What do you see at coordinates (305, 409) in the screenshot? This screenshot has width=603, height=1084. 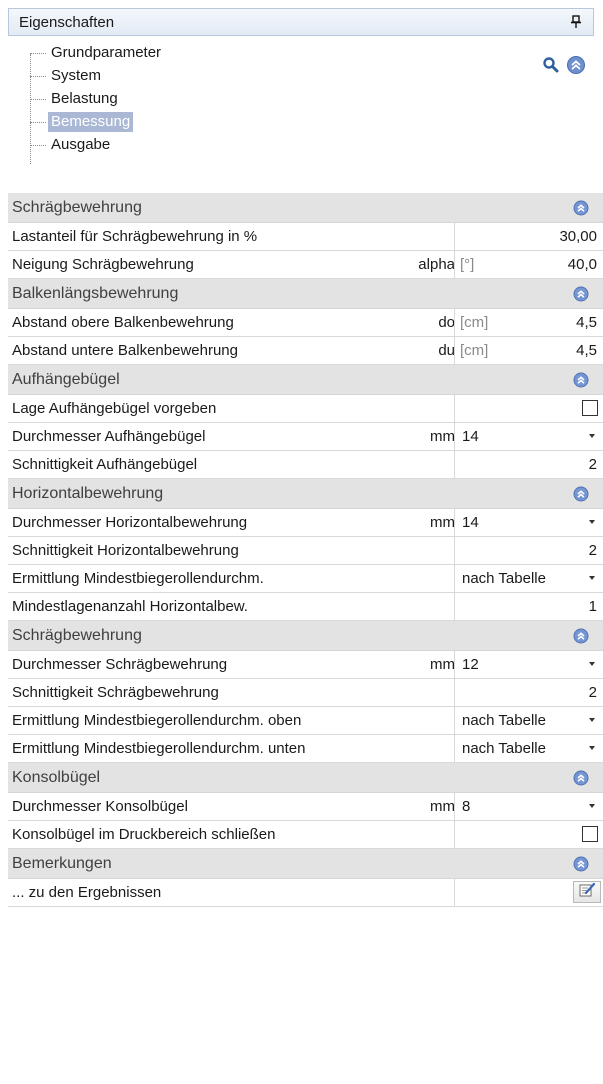 I see `property-row: Lage Aufhängebügel vorgeben` at bounding box center [305, 409].